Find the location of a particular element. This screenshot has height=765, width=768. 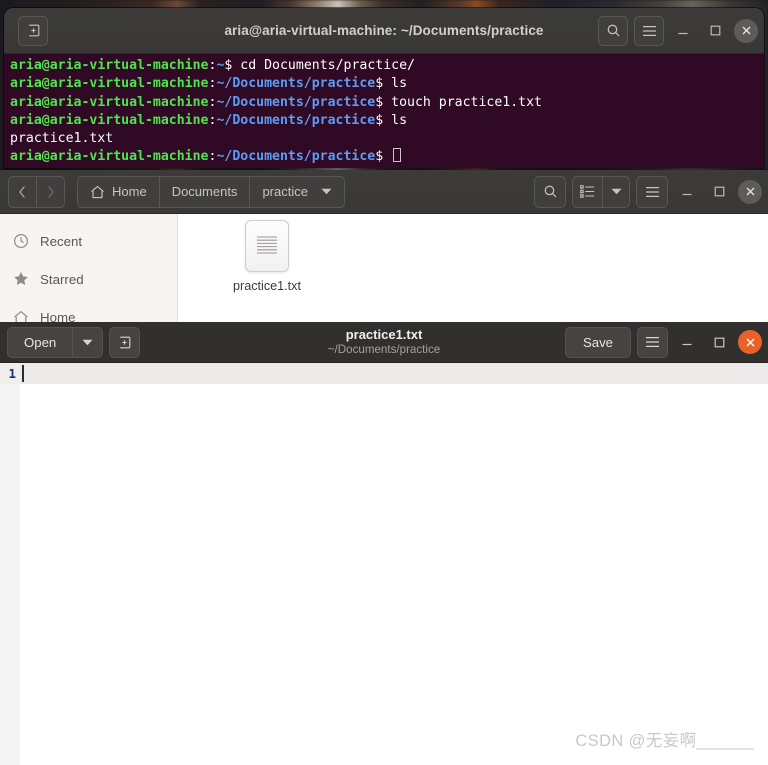

back-button is located at coordinates (23, 191).